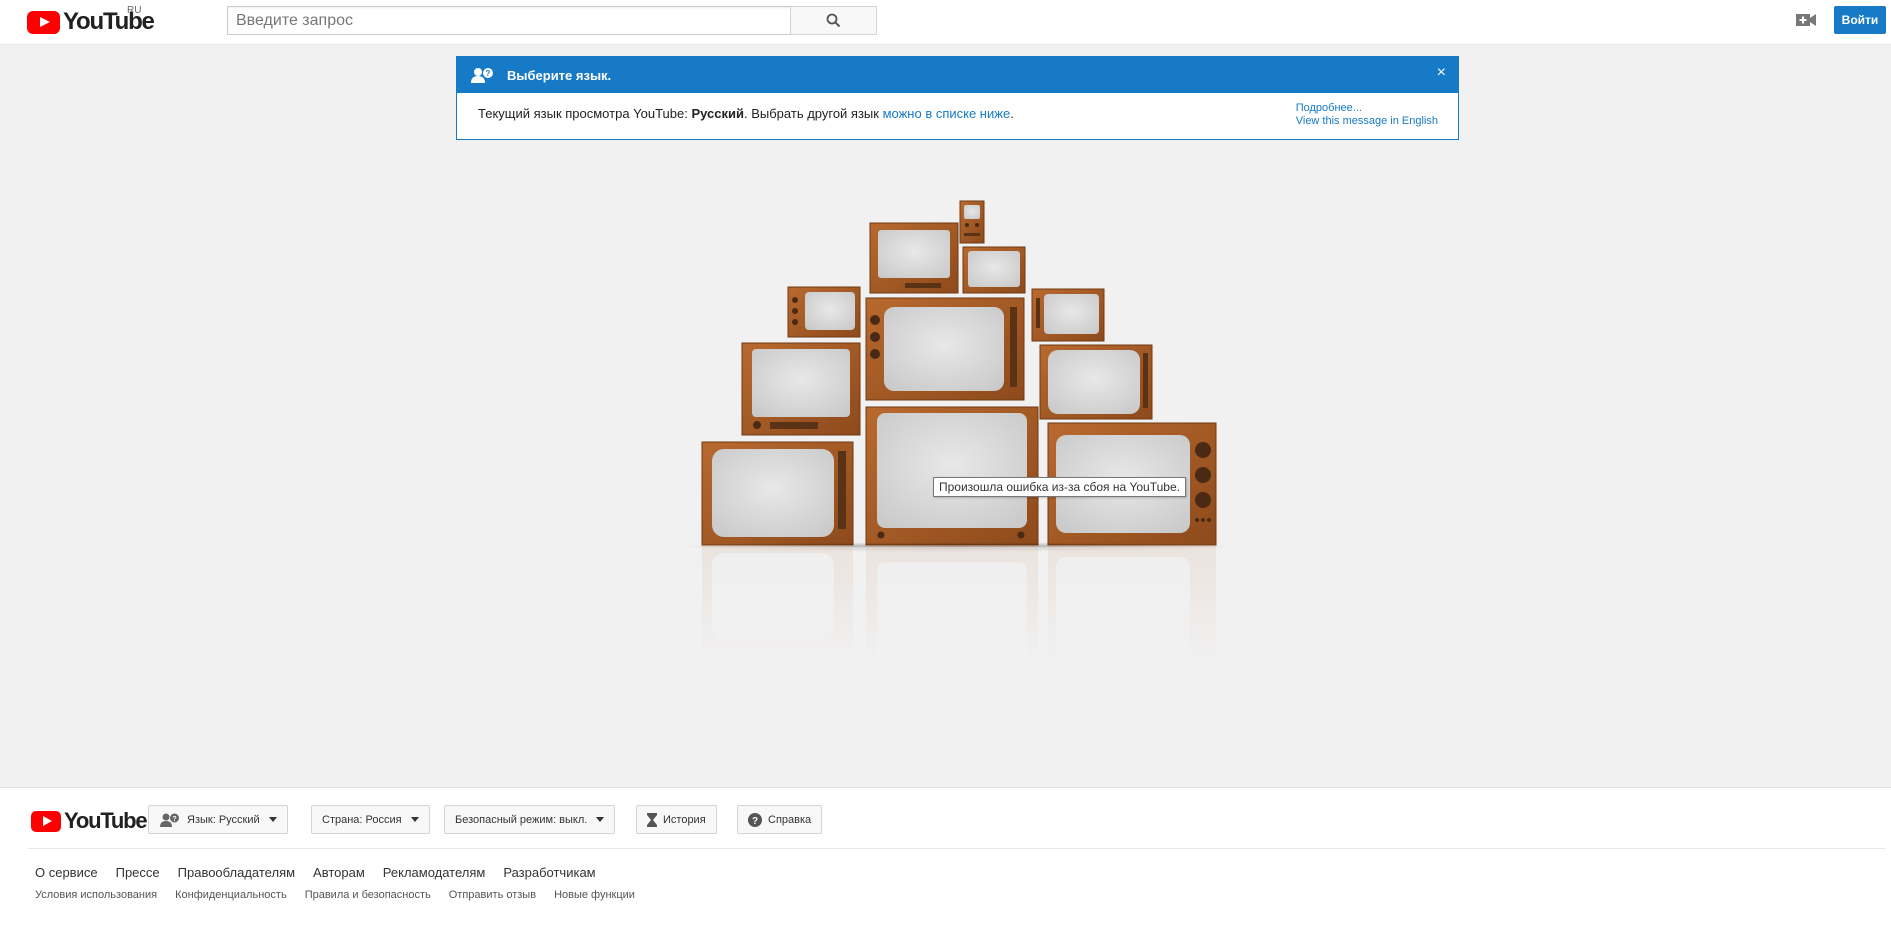 The image size is (1891, 930). Describe the element at coordinates (492, 895) in the screenshot. I see `footer-link-send-feedback: Отправить отзыв` at that location.